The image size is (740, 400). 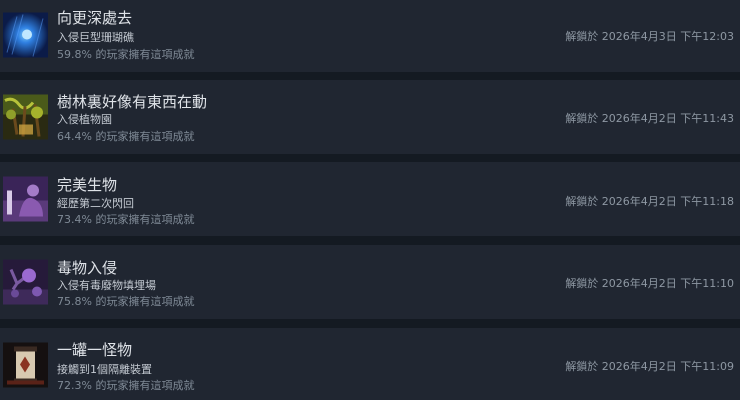 What do you see at coordinates (649, 118) in the screenshot?
I see `unlock-date: 解鎖於 2026年4月2日 下午11:43` at bounding box center [649, 118].